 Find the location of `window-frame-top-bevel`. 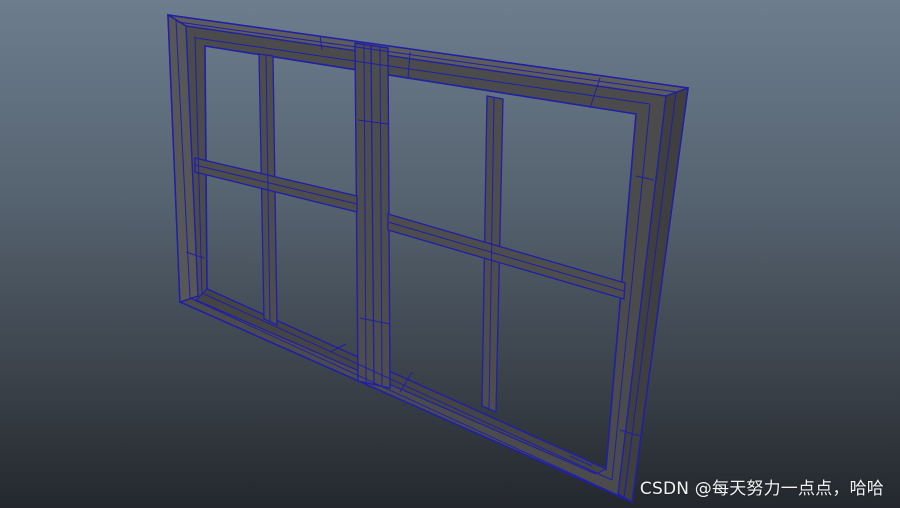

window-frame-top-bevel is located at coordinates (428, 55).